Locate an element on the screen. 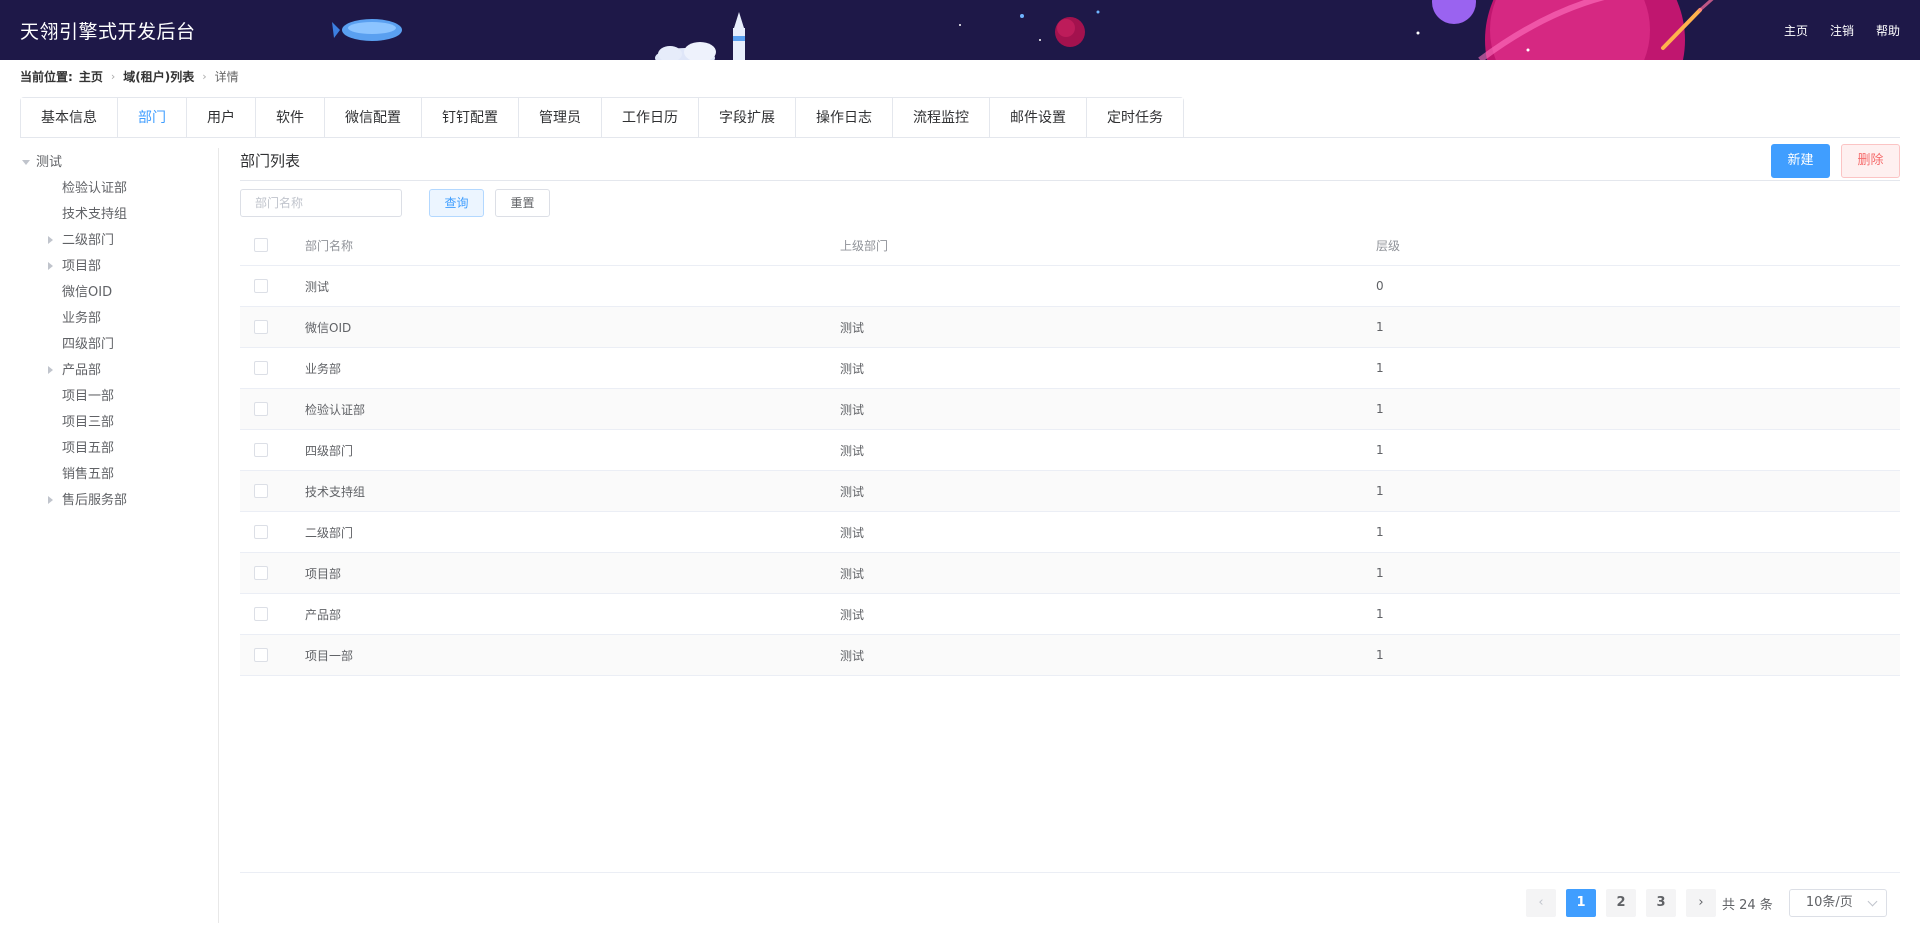 This screenshot has width=1920, height=937. tree-node-label: 项目部 is located at coordinates (82, 266).